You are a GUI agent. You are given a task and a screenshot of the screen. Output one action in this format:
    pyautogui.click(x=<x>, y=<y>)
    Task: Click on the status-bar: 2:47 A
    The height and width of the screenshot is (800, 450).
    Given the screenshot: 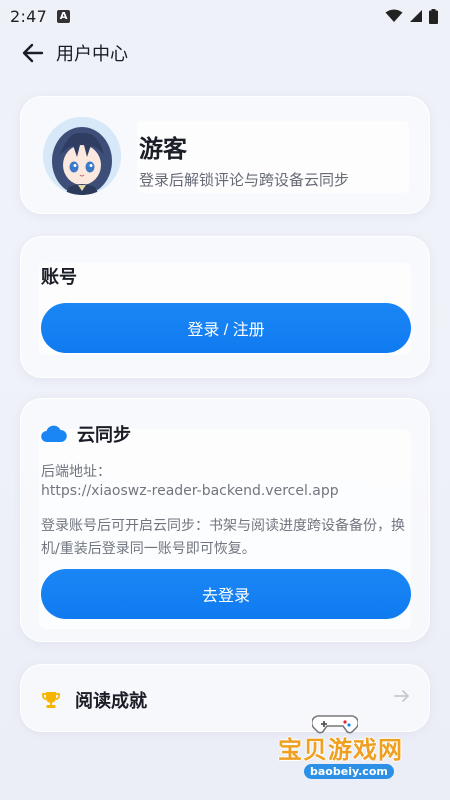 What is the action you would take?
    pyautogui.click(x=225, y=16)
    